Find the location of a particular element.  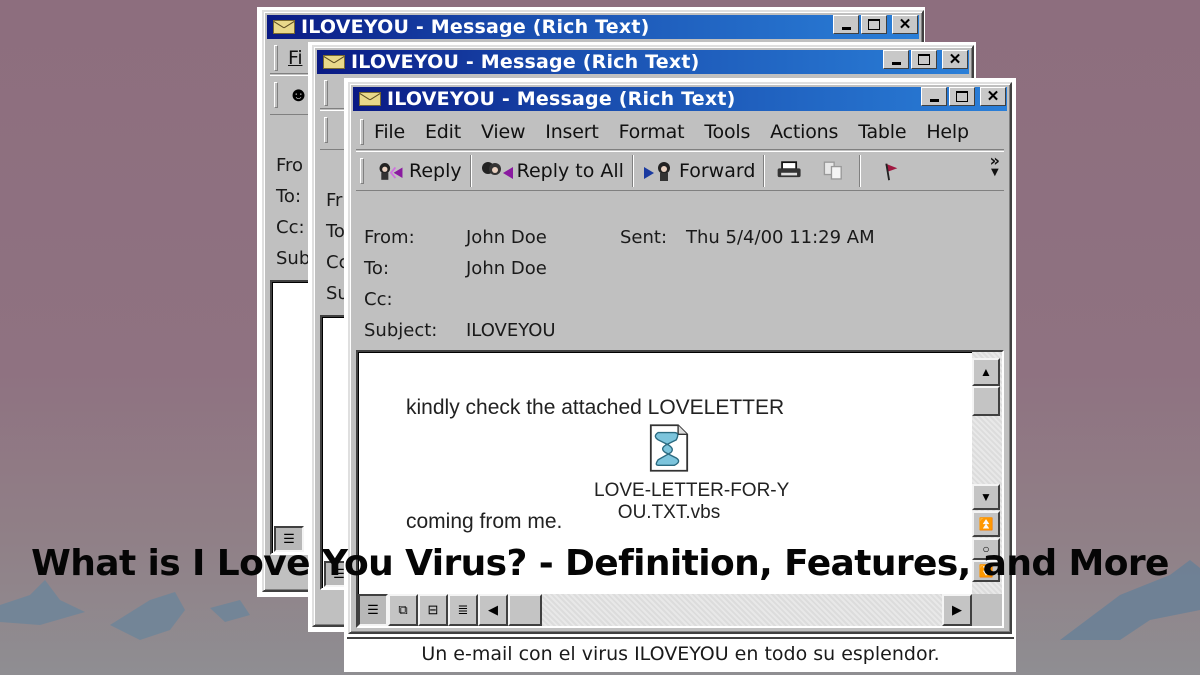

subject-label: Subject: is located at coordinates (401, 330).